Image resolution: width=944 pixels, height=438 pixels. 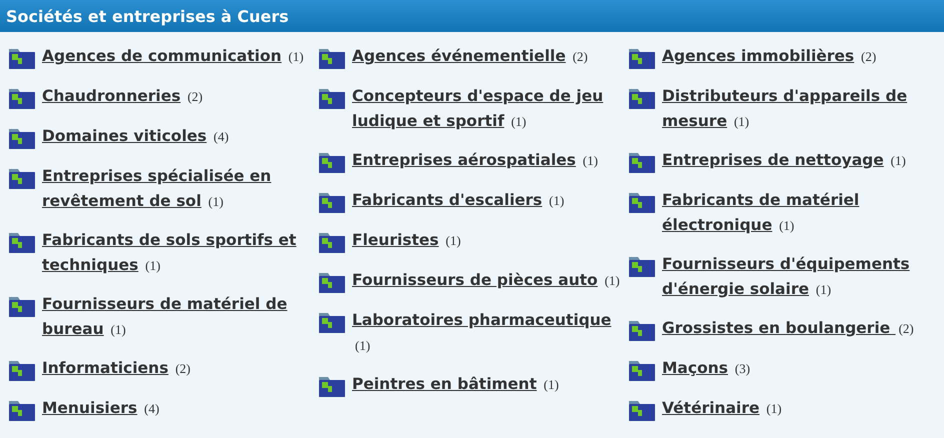 I want to click on category-link: Vétérinaire (1), so click(x=799, y=408).